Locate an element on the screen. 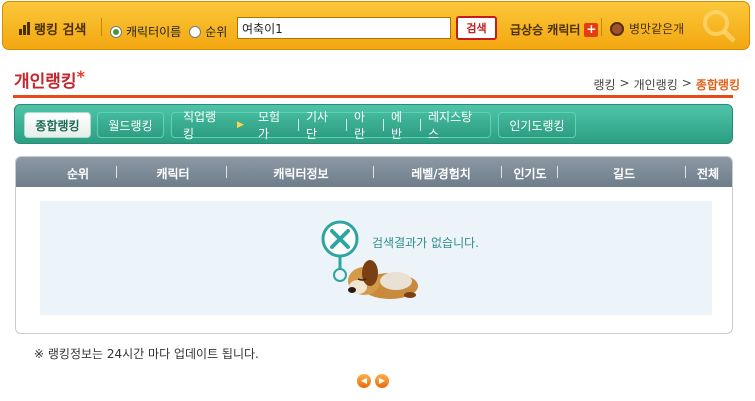 The width and height of the screenshot is (755, 401). col-all: 전체 is located at coordinates (708, 173).